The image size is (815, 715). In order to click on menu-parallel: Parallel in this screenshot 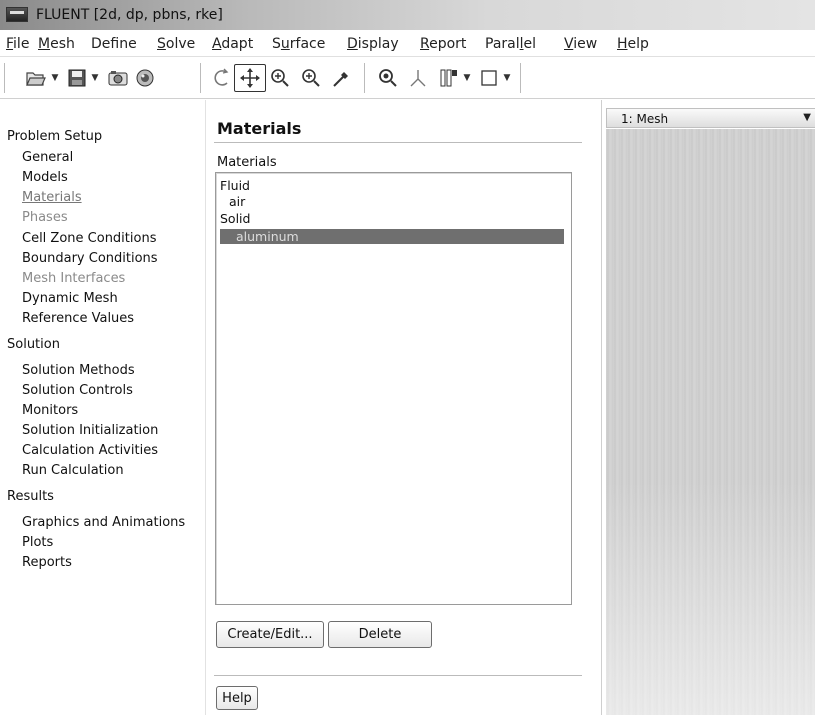, I will do `click(510, 44)`.